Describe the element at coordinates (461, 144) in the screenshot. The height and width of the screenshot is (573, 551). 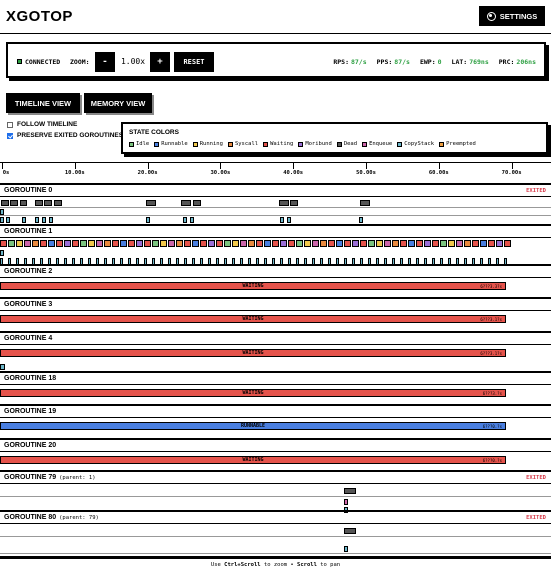
I see `legend-label: Preempted` at that location.